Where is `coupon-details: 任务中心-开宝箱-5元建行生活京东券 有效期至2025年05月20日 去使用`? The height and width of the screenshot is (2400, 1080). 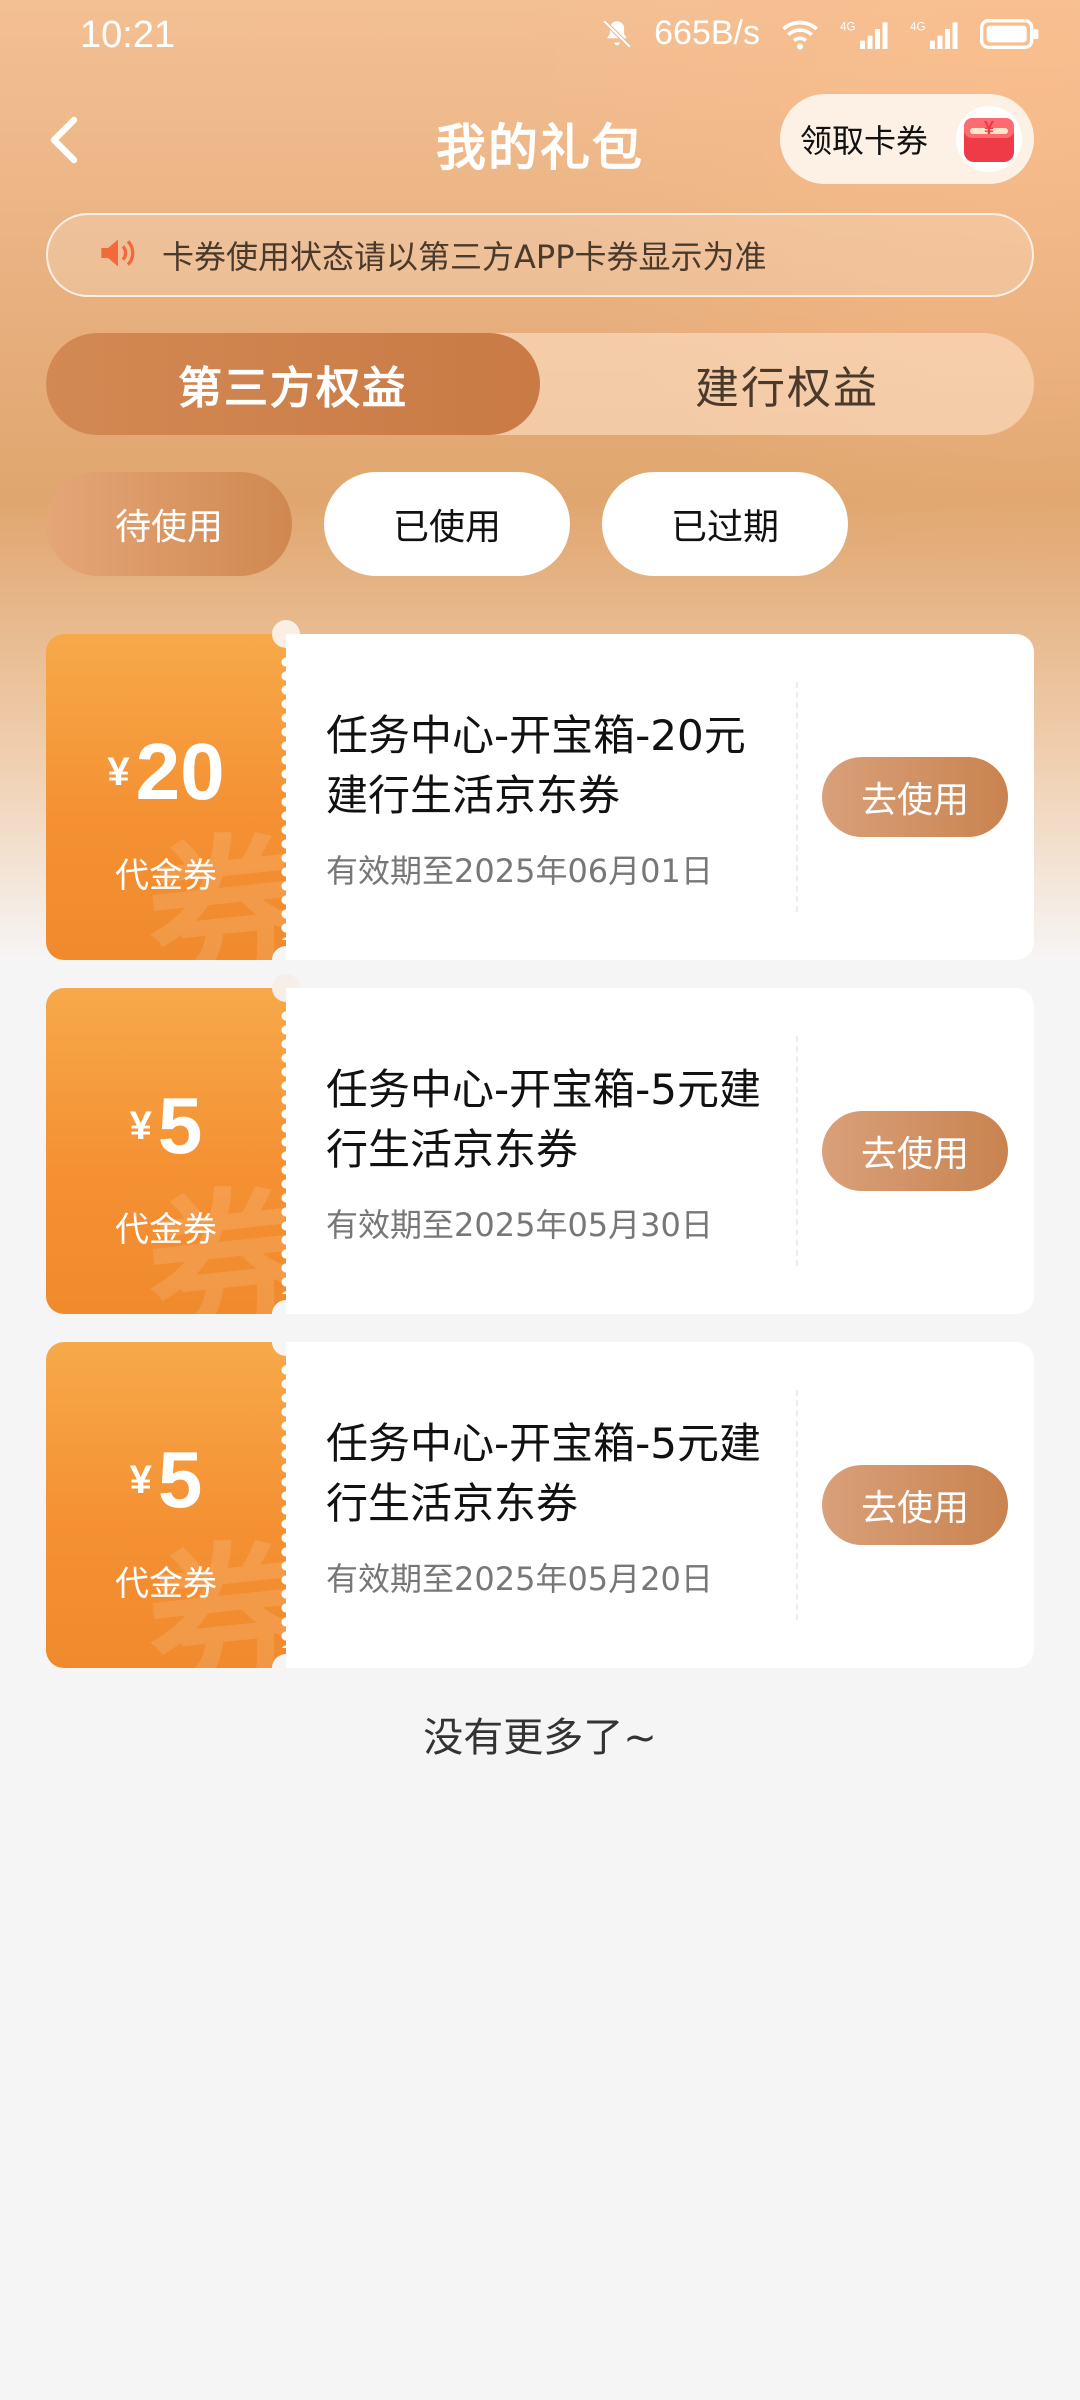
coupon-details: 任务中心-开宝箱-5元建行生活京东券 有效期至2025年05月20日 去使用 is located at coordinates (660, 1505).